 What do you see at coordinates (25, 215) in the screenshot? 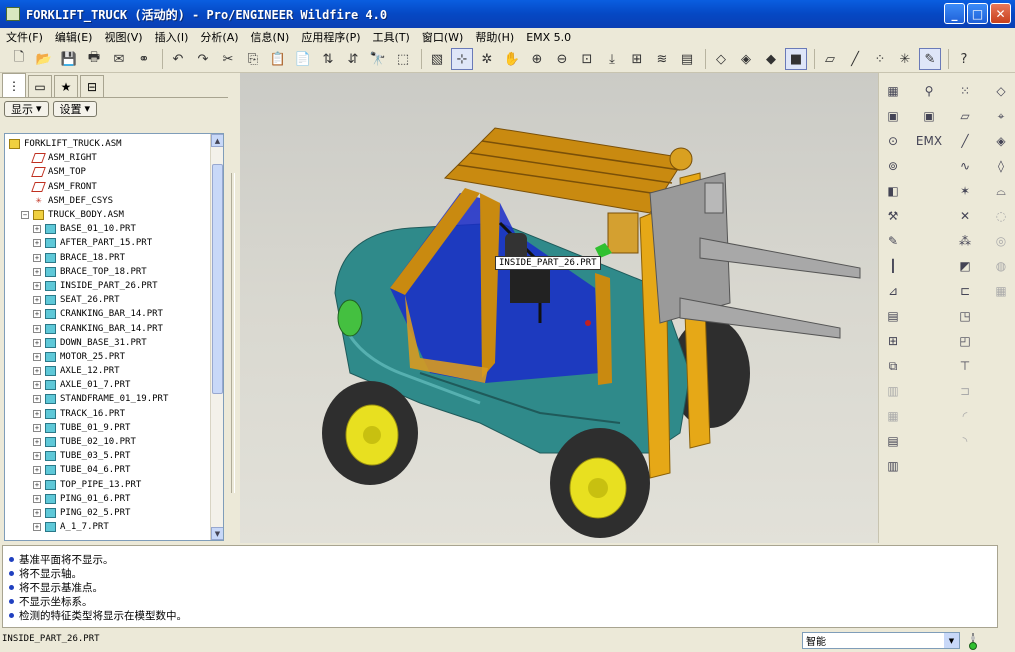
I see `collapse-icon: −` at bounding box center [25, 215].